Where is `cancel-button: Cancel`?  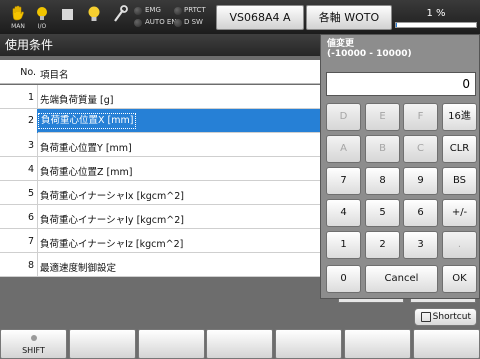 cancel-button: Cancel is located at coordinates (401, 279).